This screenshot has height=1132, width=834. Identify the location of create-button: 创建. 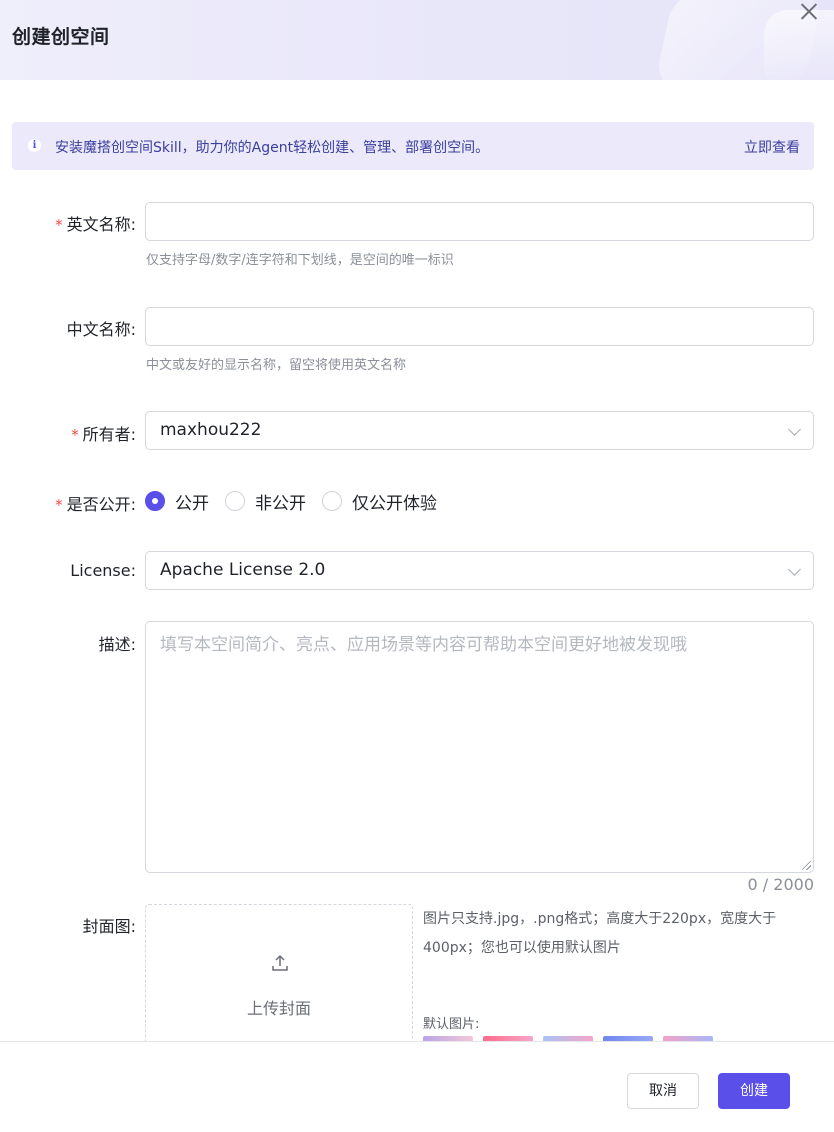
(754, 1091).